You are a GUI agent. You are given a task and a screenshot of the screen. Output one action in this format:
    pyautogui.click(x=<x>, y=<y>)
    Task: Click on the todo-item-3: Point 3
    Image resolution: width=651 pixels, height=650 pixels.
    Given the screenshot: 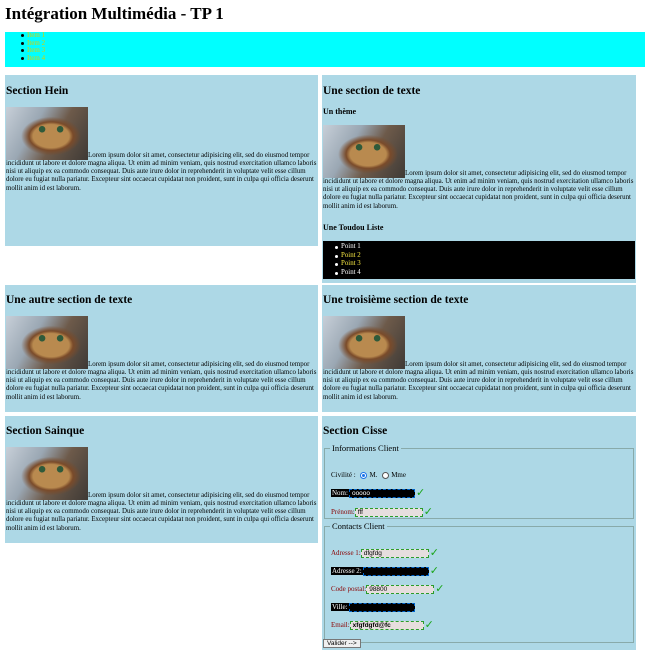 What is the action you would take?
    pyautogui.click(x=485, y=264)
    